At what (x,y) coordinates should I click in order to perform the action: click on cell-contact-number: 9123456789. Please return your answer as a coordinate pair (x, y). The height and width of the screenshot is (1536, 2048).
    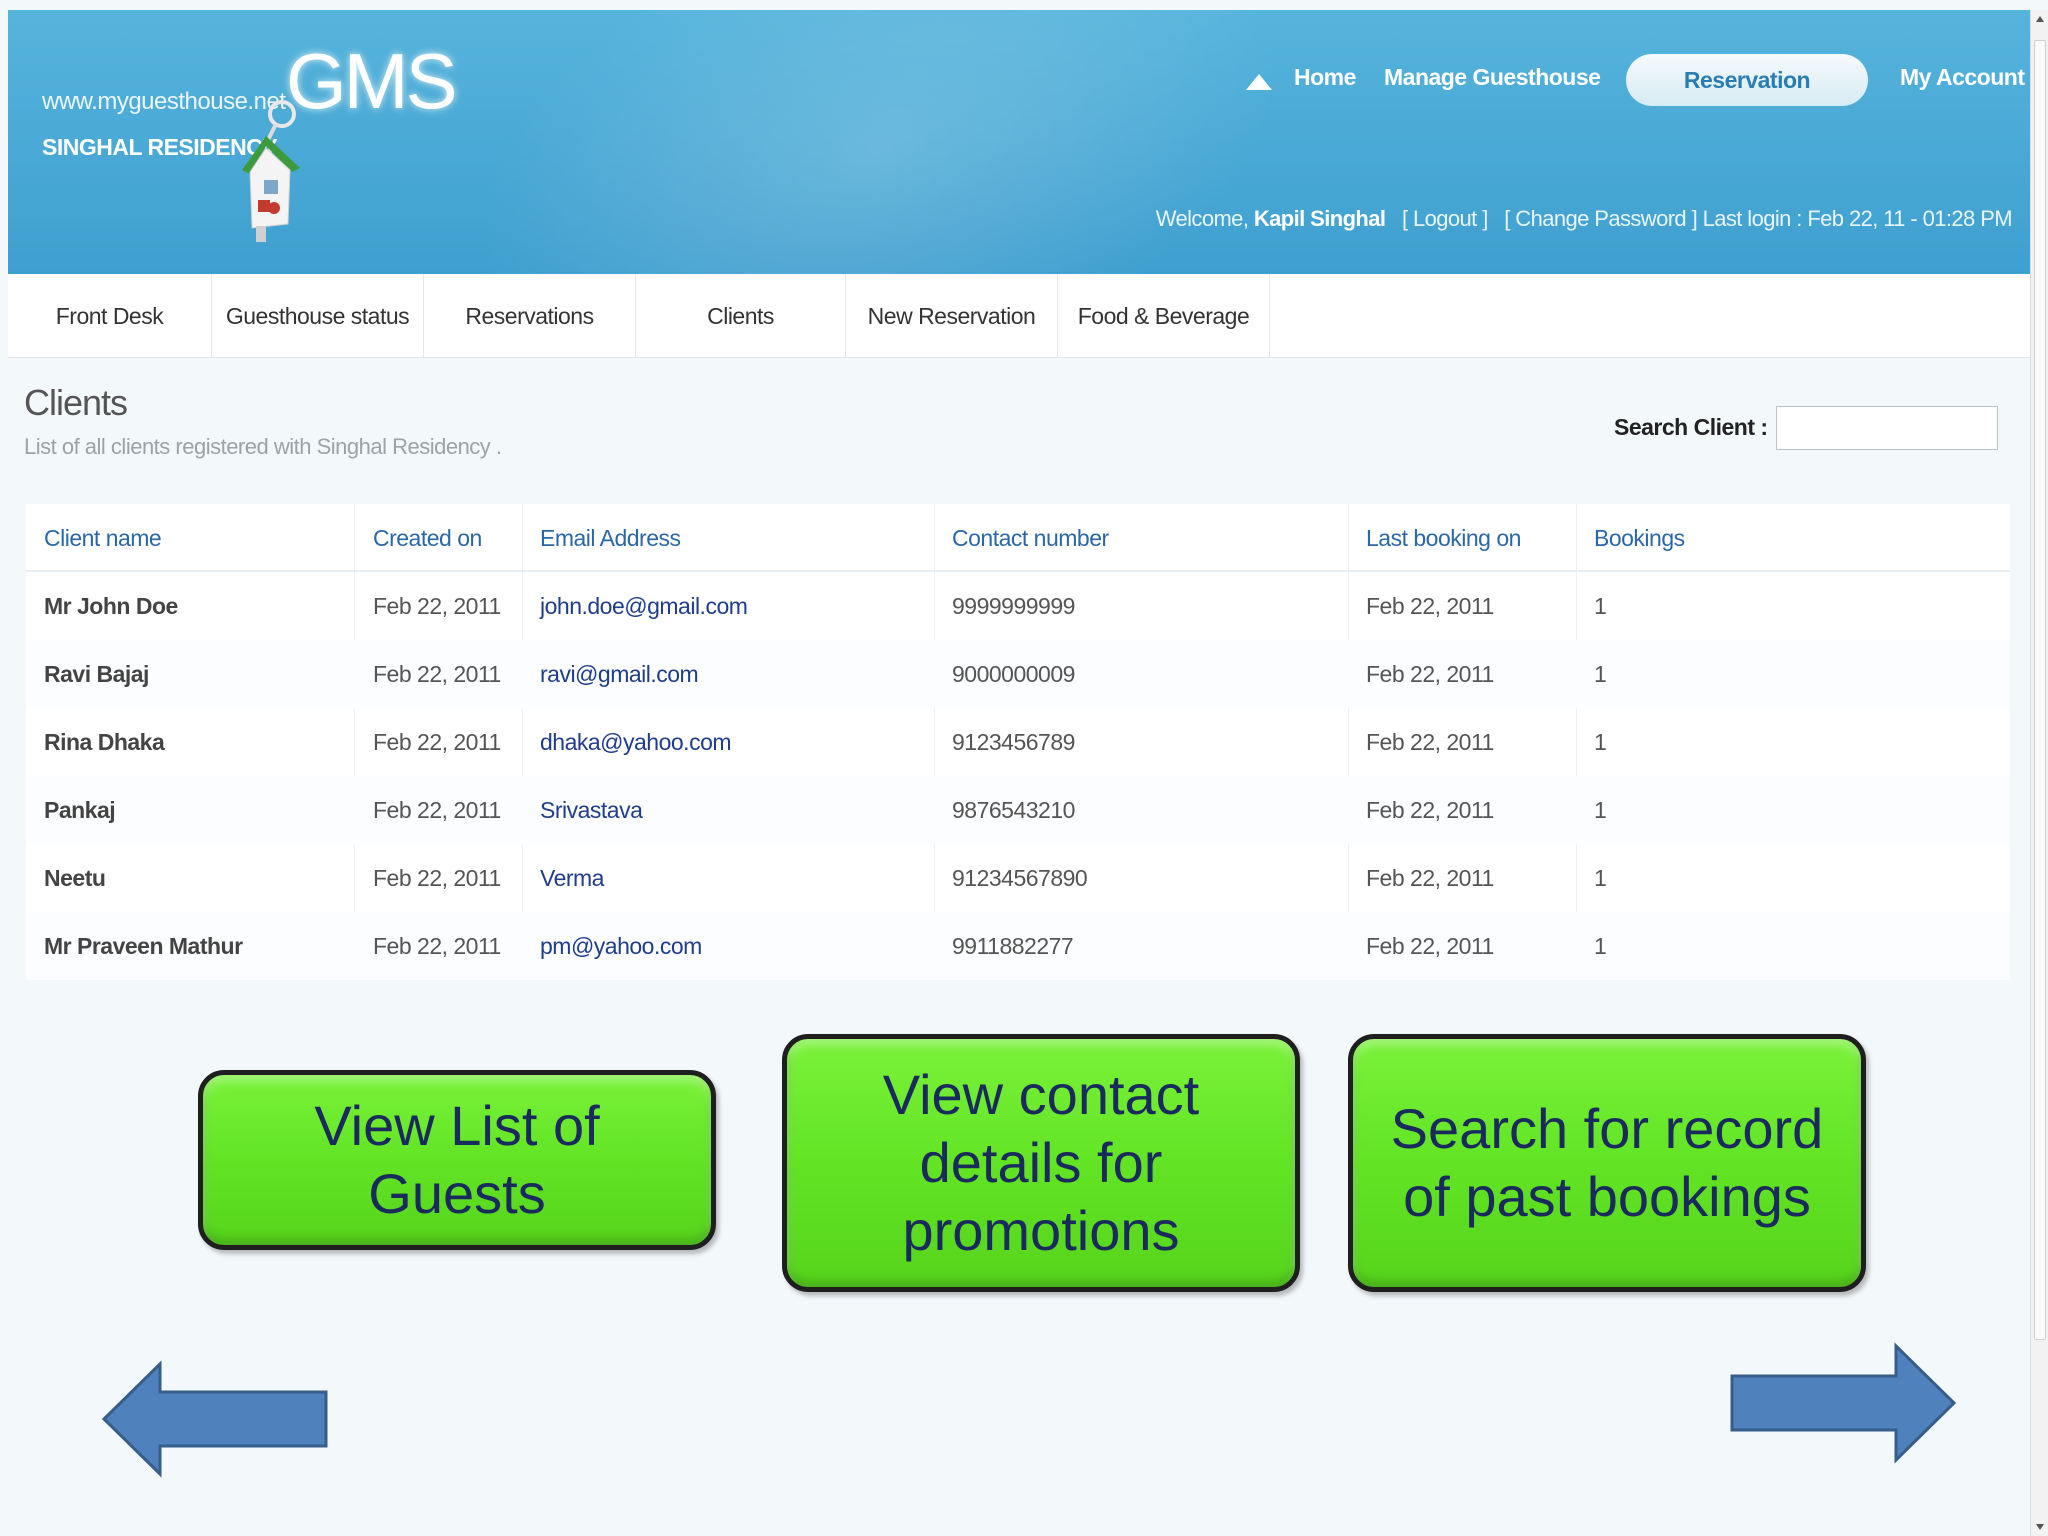
    Looking at the image, I should click on (1013, 742).